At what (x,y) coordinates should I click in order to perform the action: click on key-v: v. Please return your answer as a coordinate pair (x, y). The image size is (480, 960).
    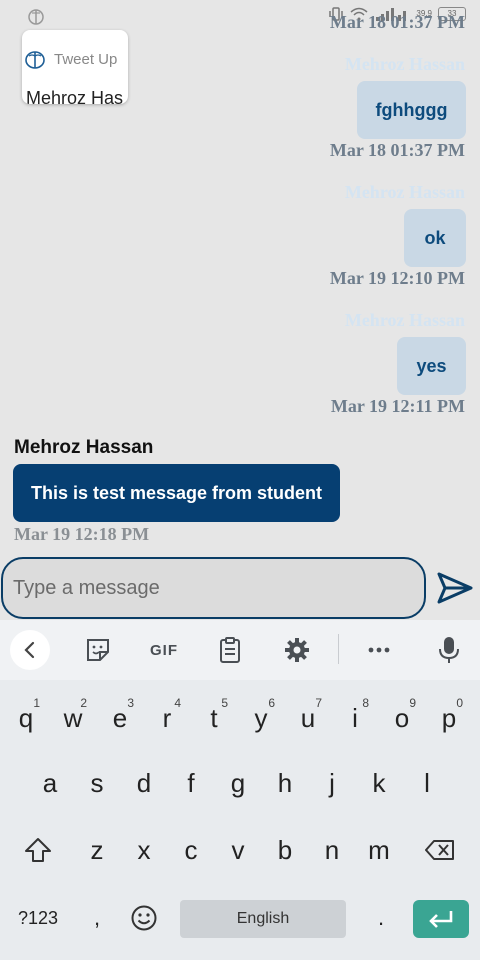
    Looking at the image, I should click on (238, 850).